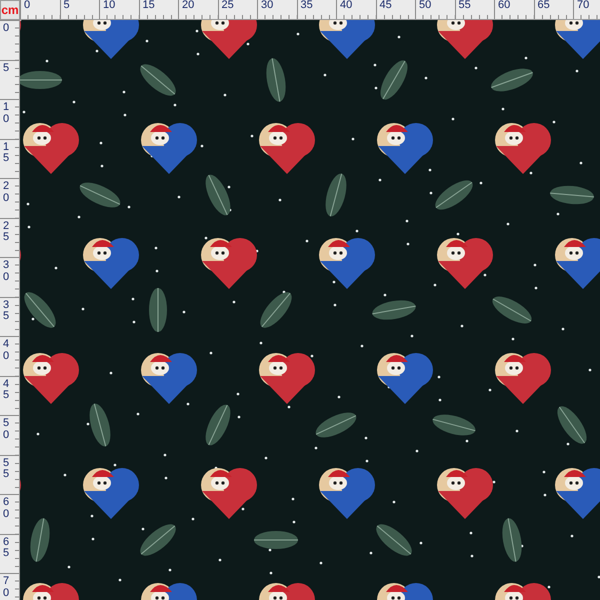 The width and height of the screenshot is (600, 600). Describe the element at coordinates (10, 10) in the screenshot. I see `unit-label: cm` at that location.